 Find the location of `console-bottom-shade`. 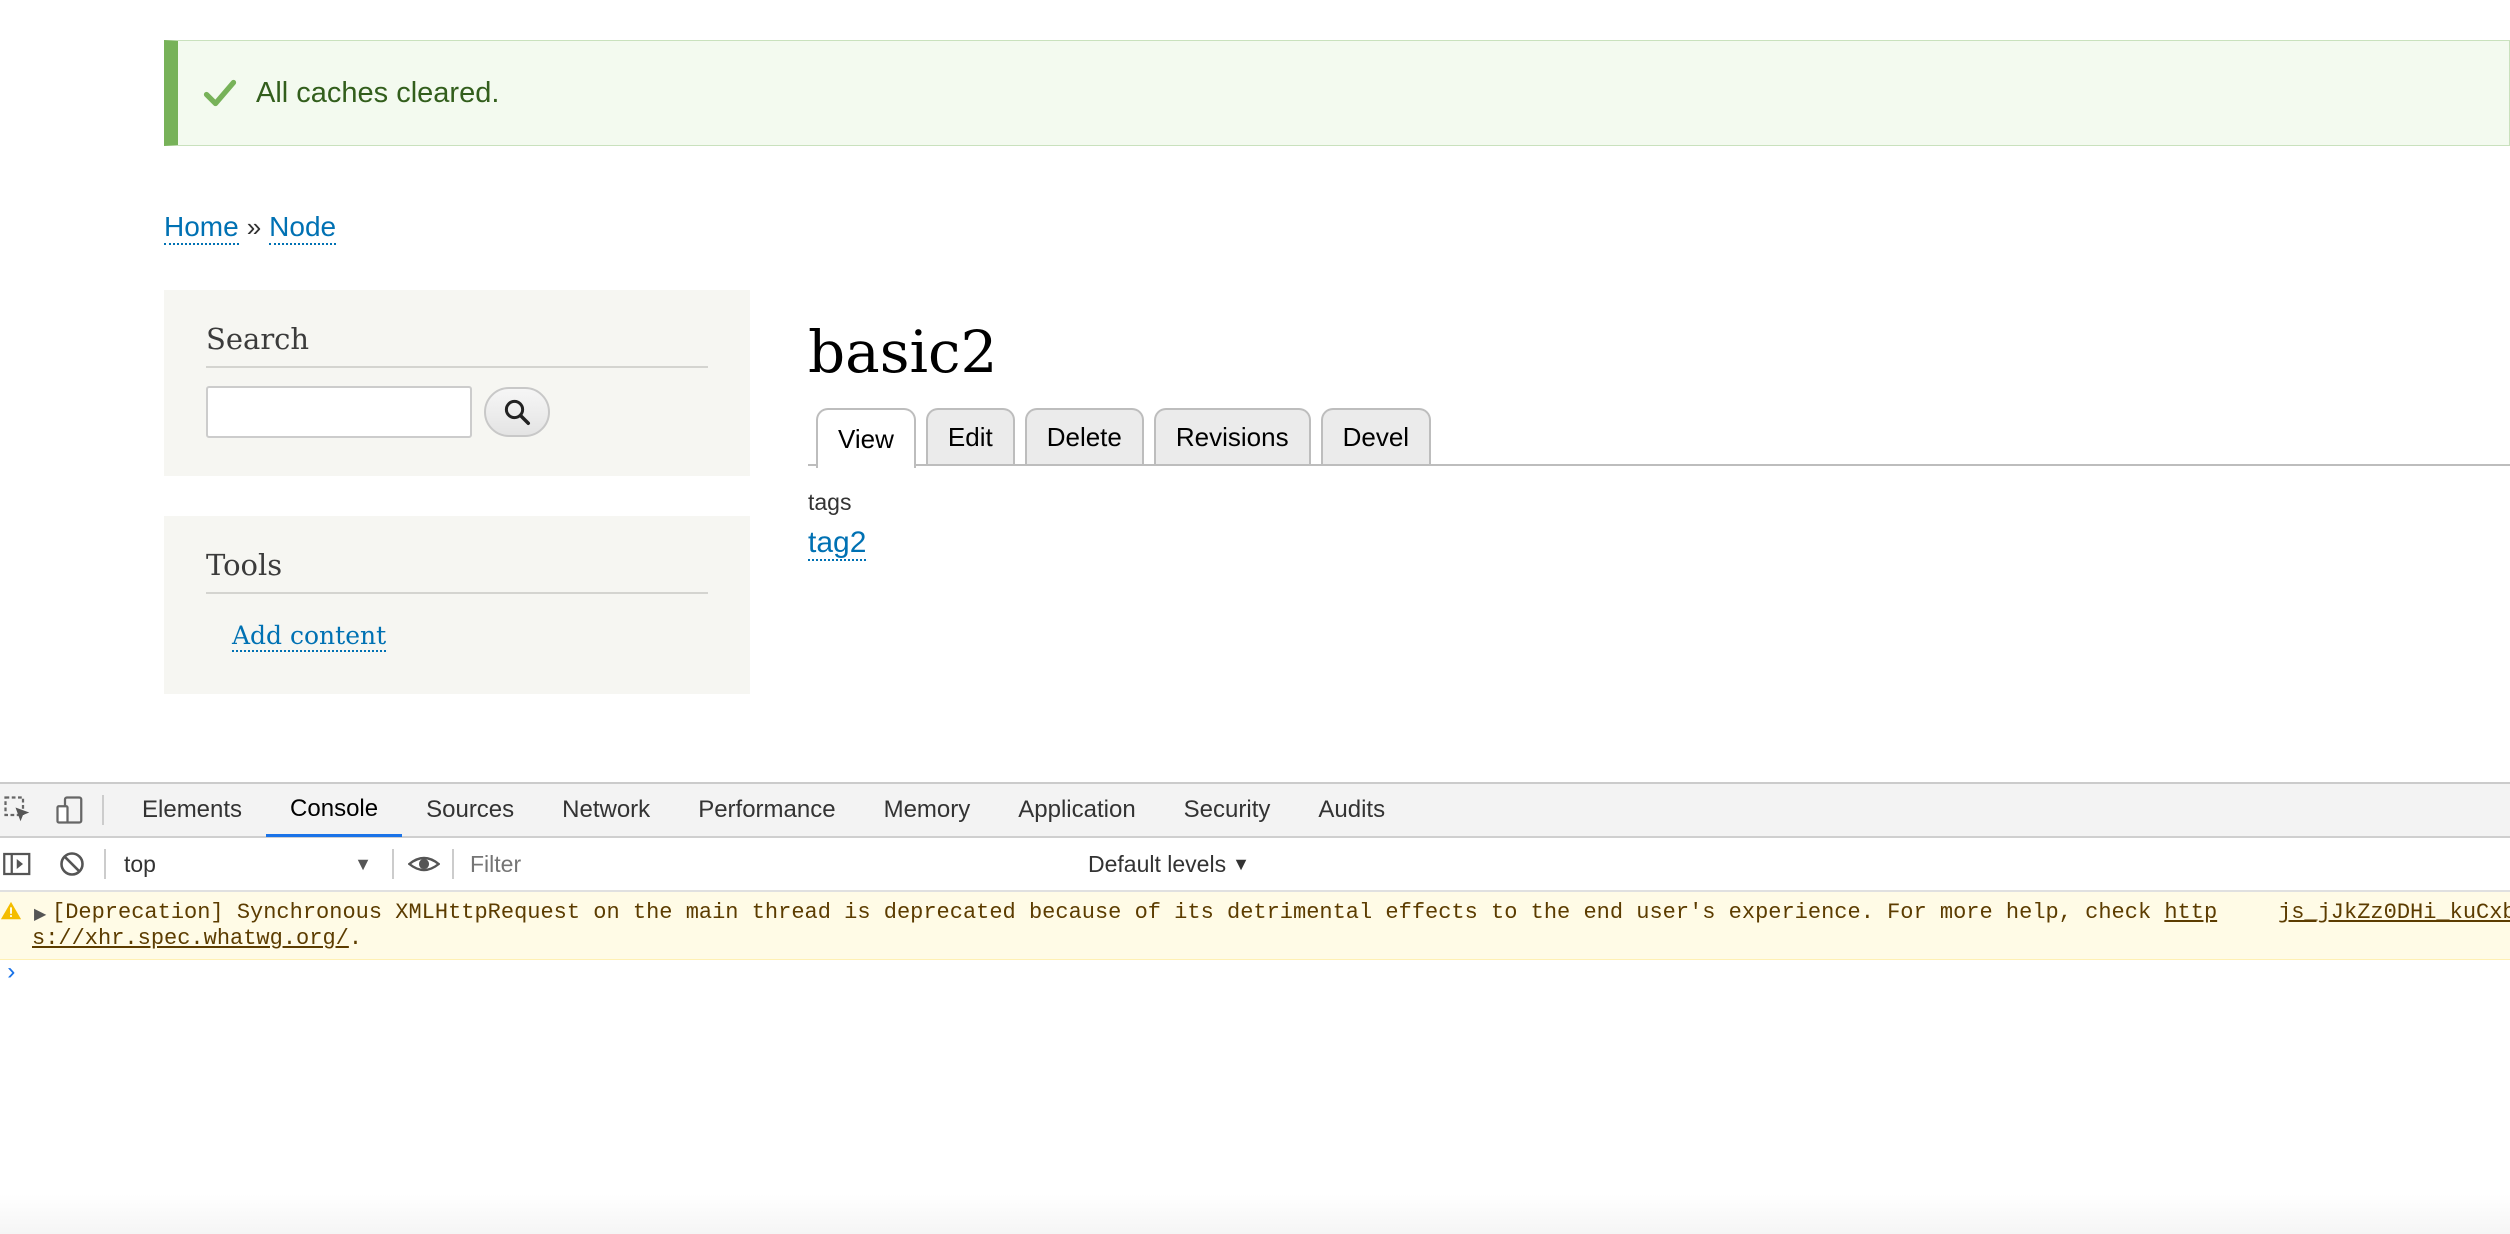

console-bottom-shade is located at coordinates (1255, 1214).